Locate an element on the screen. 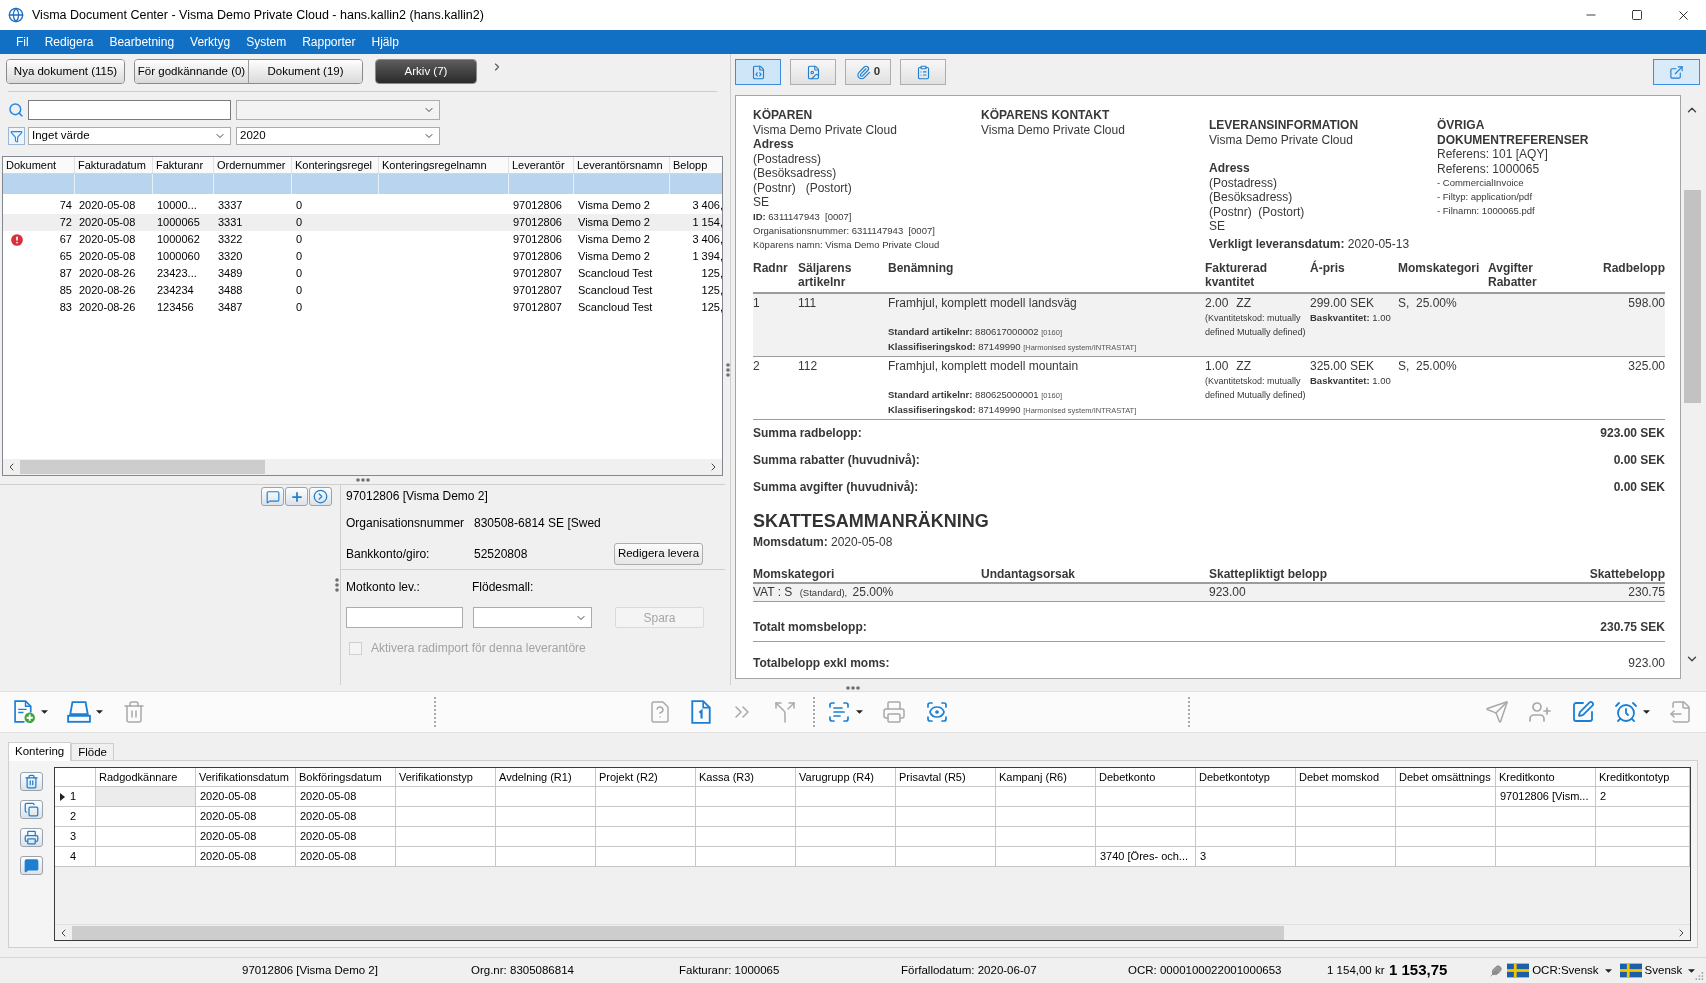 This screenshot has width=1706, height=983. feather-icon is located at coordinates (1496, 970).